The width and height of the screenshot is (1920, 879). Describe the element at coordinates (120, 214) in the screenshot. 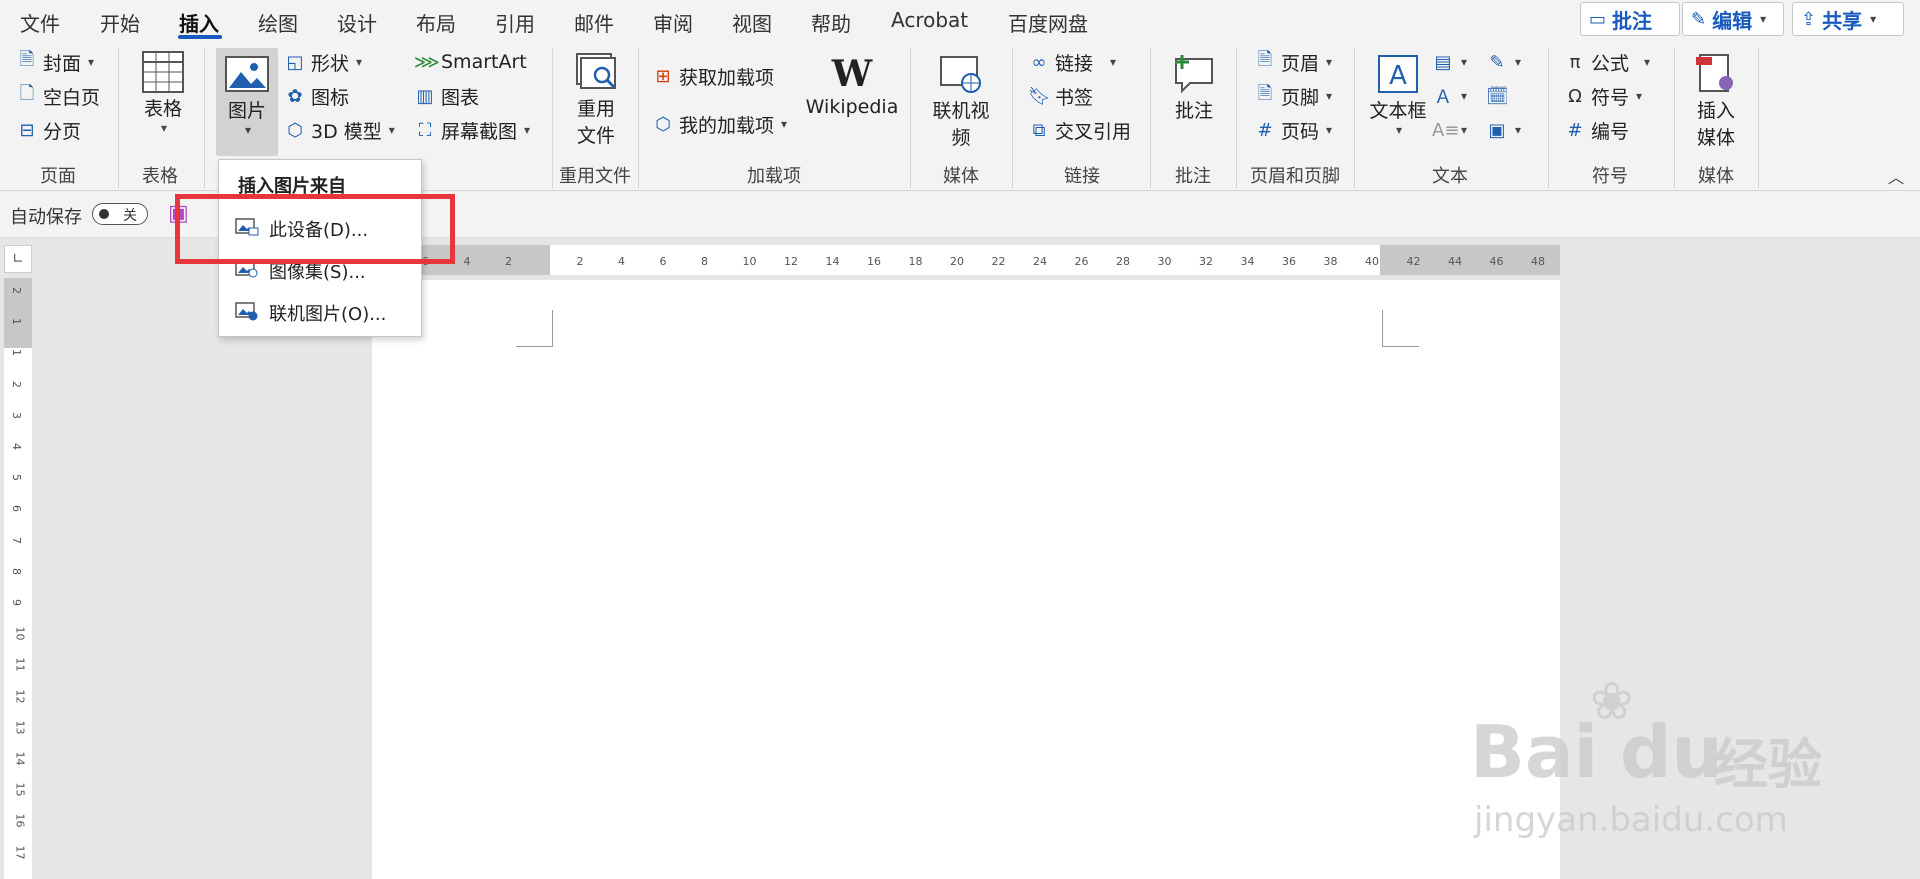

I see `autosave-toggle: 关` at that location.